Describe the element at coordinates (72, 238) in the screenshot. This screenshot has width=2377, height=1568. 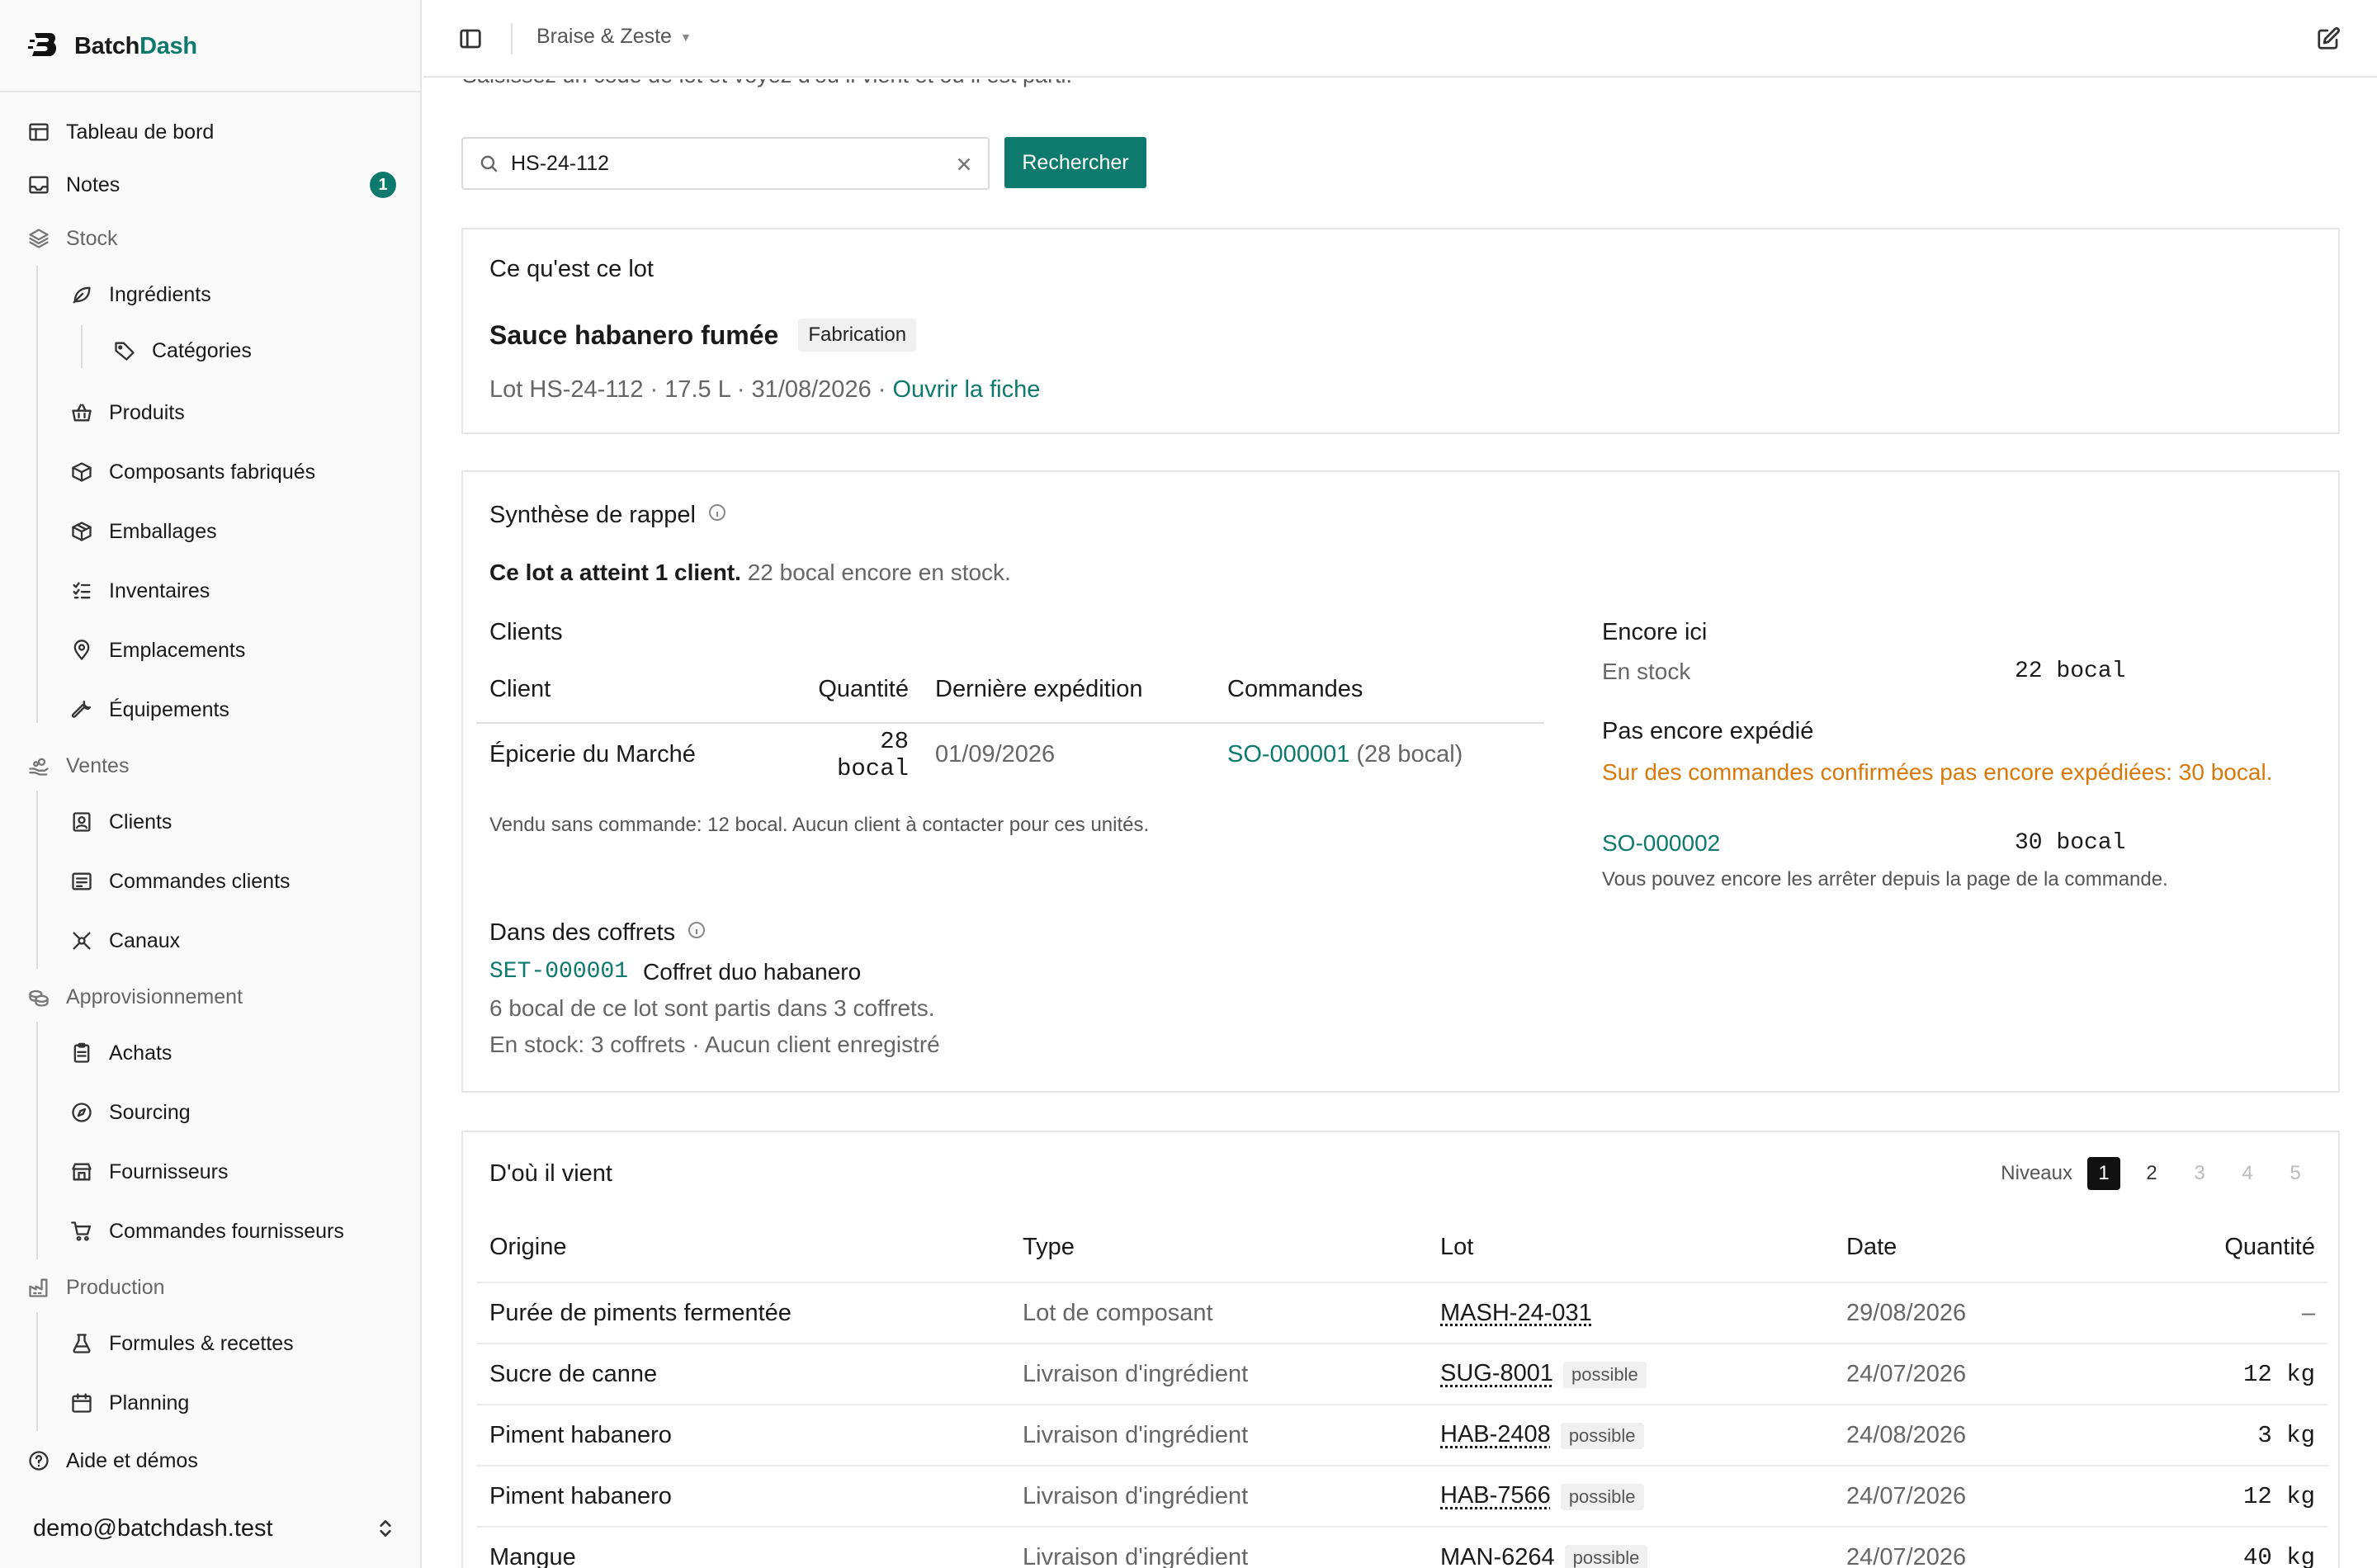
I see `sidebar-section-stock: Stock` at that location.